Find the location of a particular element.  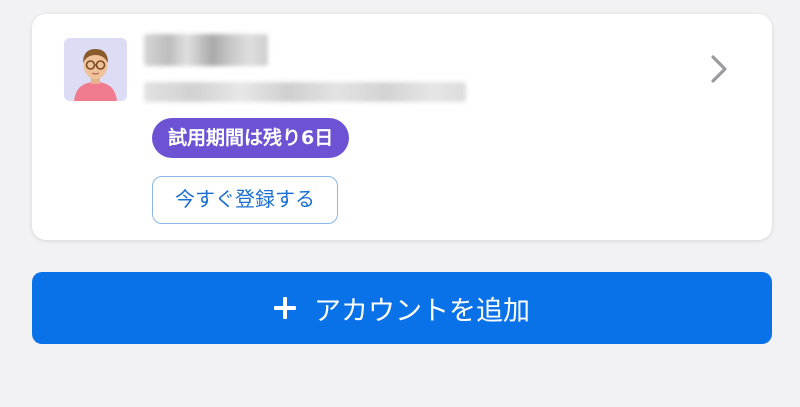

register-now-button: 今すぐ登録する is located at coordinates (245, 200).